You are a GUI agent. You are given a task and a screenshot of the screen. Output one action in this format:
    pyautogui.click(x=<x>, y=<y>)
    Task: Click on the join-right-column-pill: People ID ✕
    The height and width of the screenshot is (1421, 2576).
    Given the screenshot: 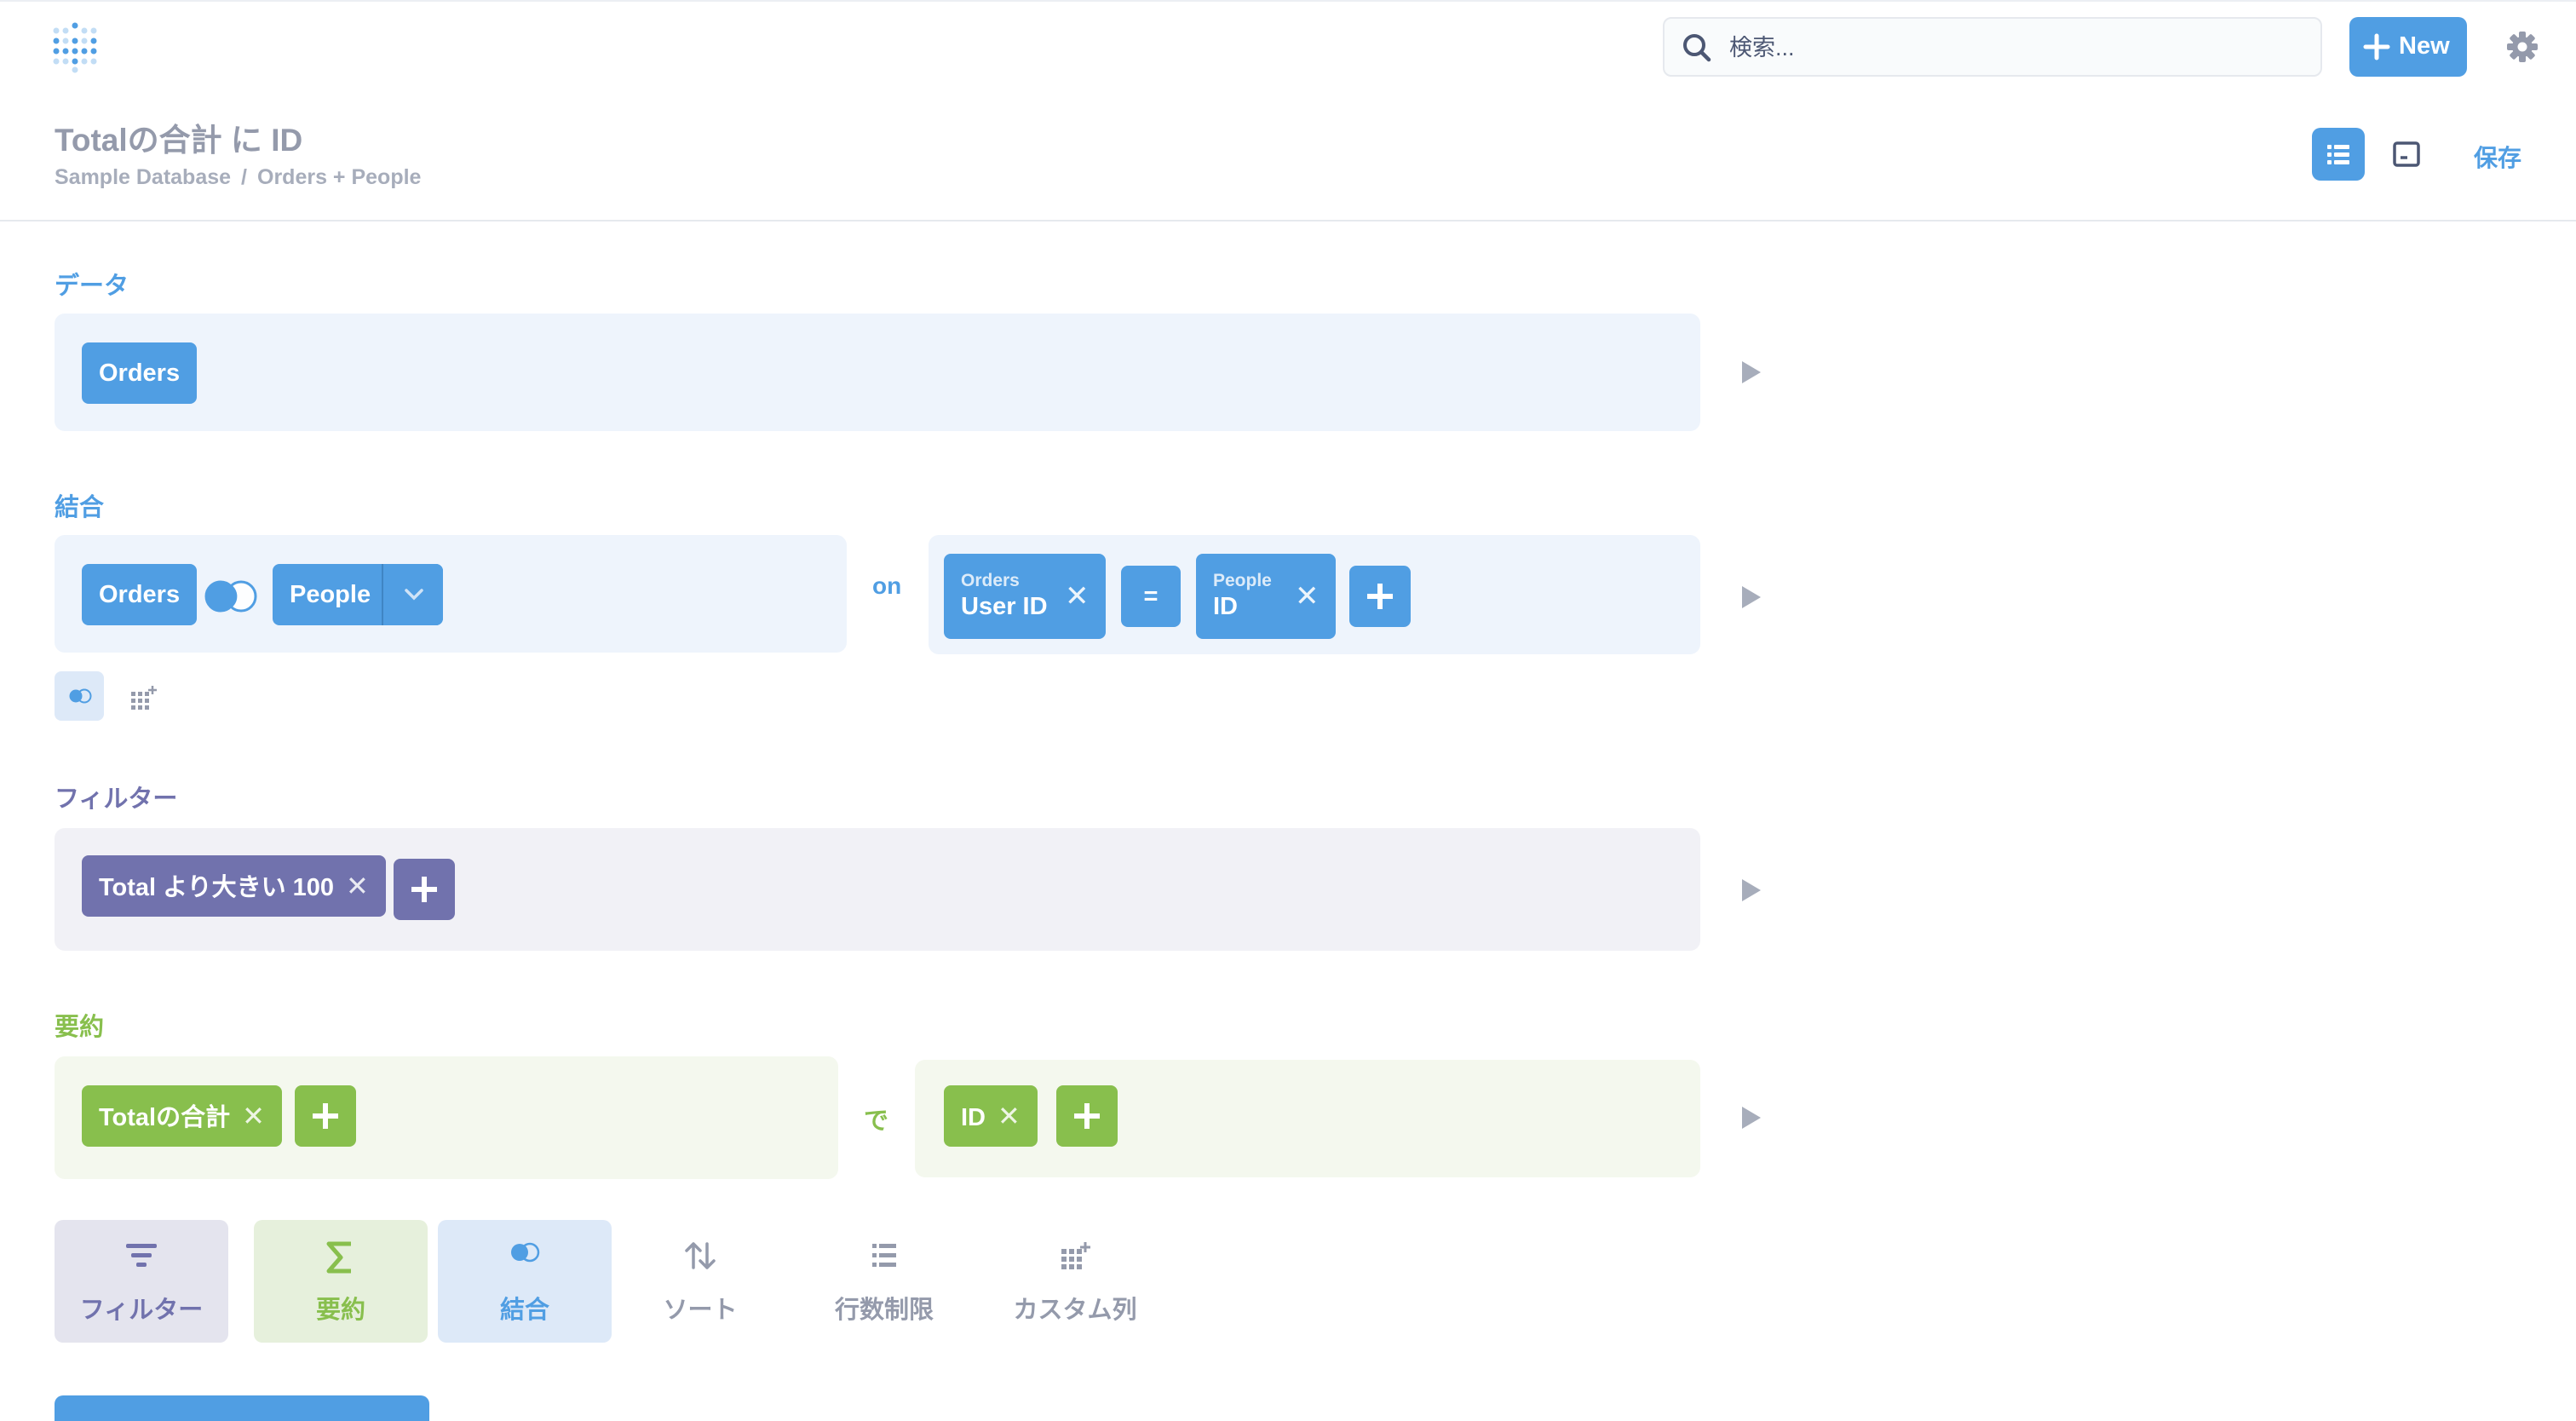 What is the action you would take?
    pyautogui.click(x=1266, y=596)
    